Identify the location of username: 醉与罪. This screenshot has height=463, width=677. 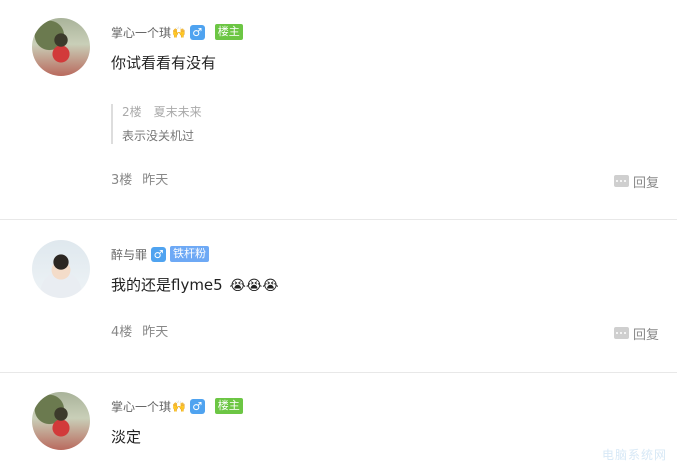
(129, 254).